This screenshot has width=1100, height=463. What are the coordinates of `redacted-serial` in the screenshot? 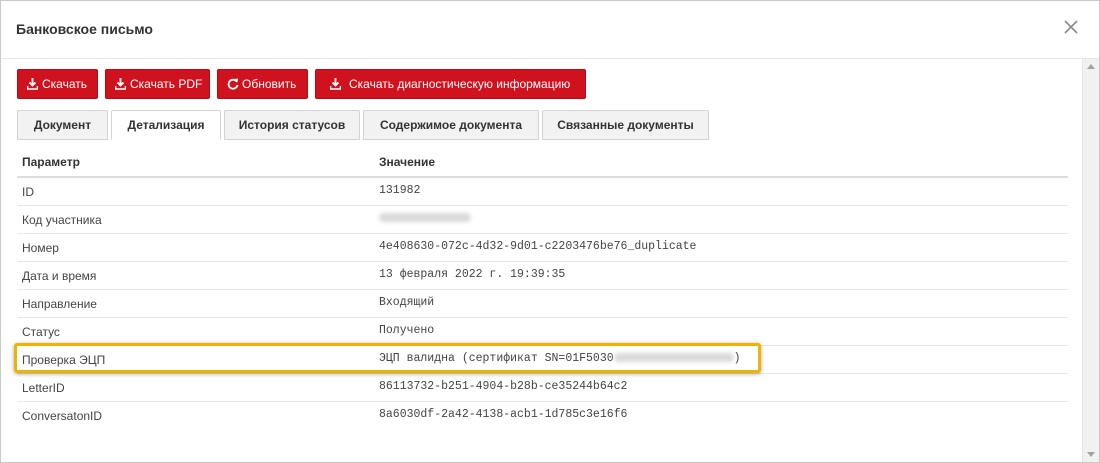 It's located at (673, 358).